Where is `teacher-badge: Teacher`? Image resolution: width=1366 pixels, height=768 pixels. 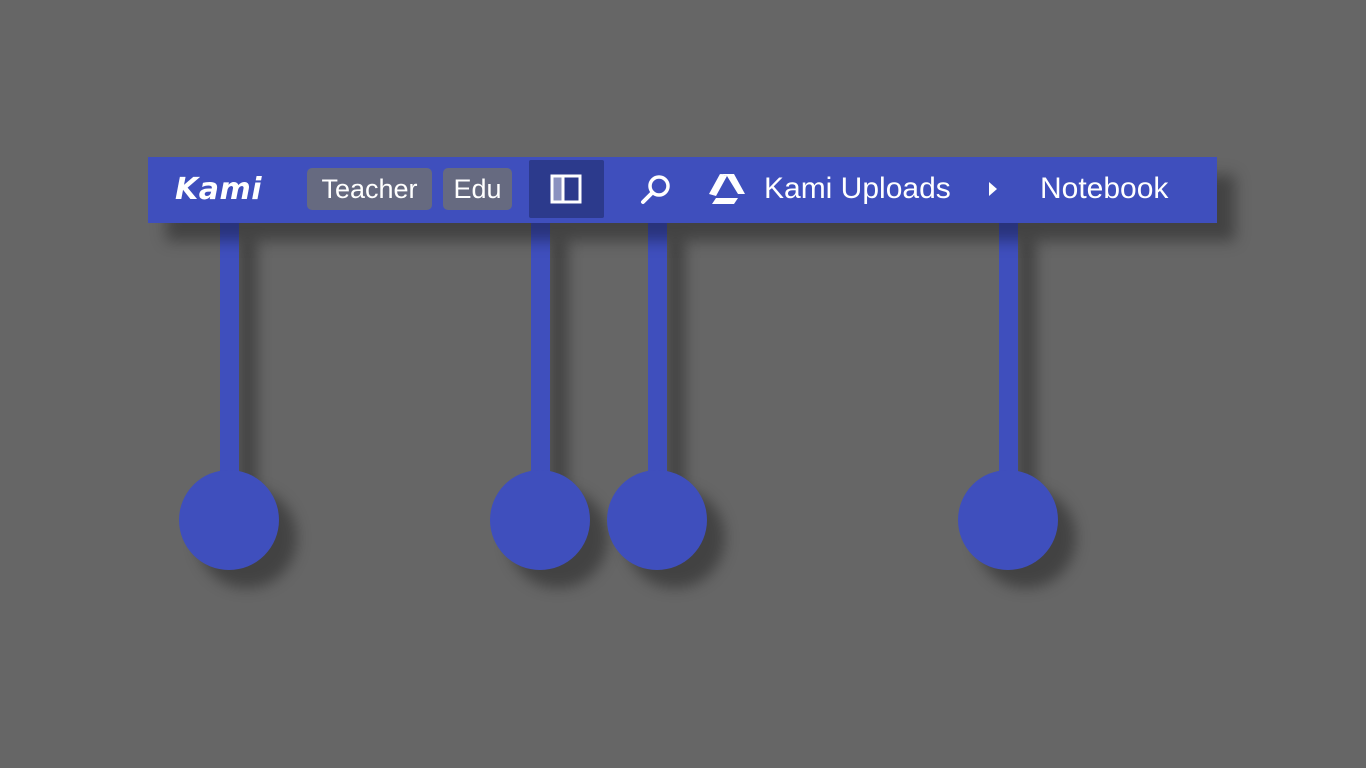 teacher-badge: Teacher is located at coordinates (369, 189).